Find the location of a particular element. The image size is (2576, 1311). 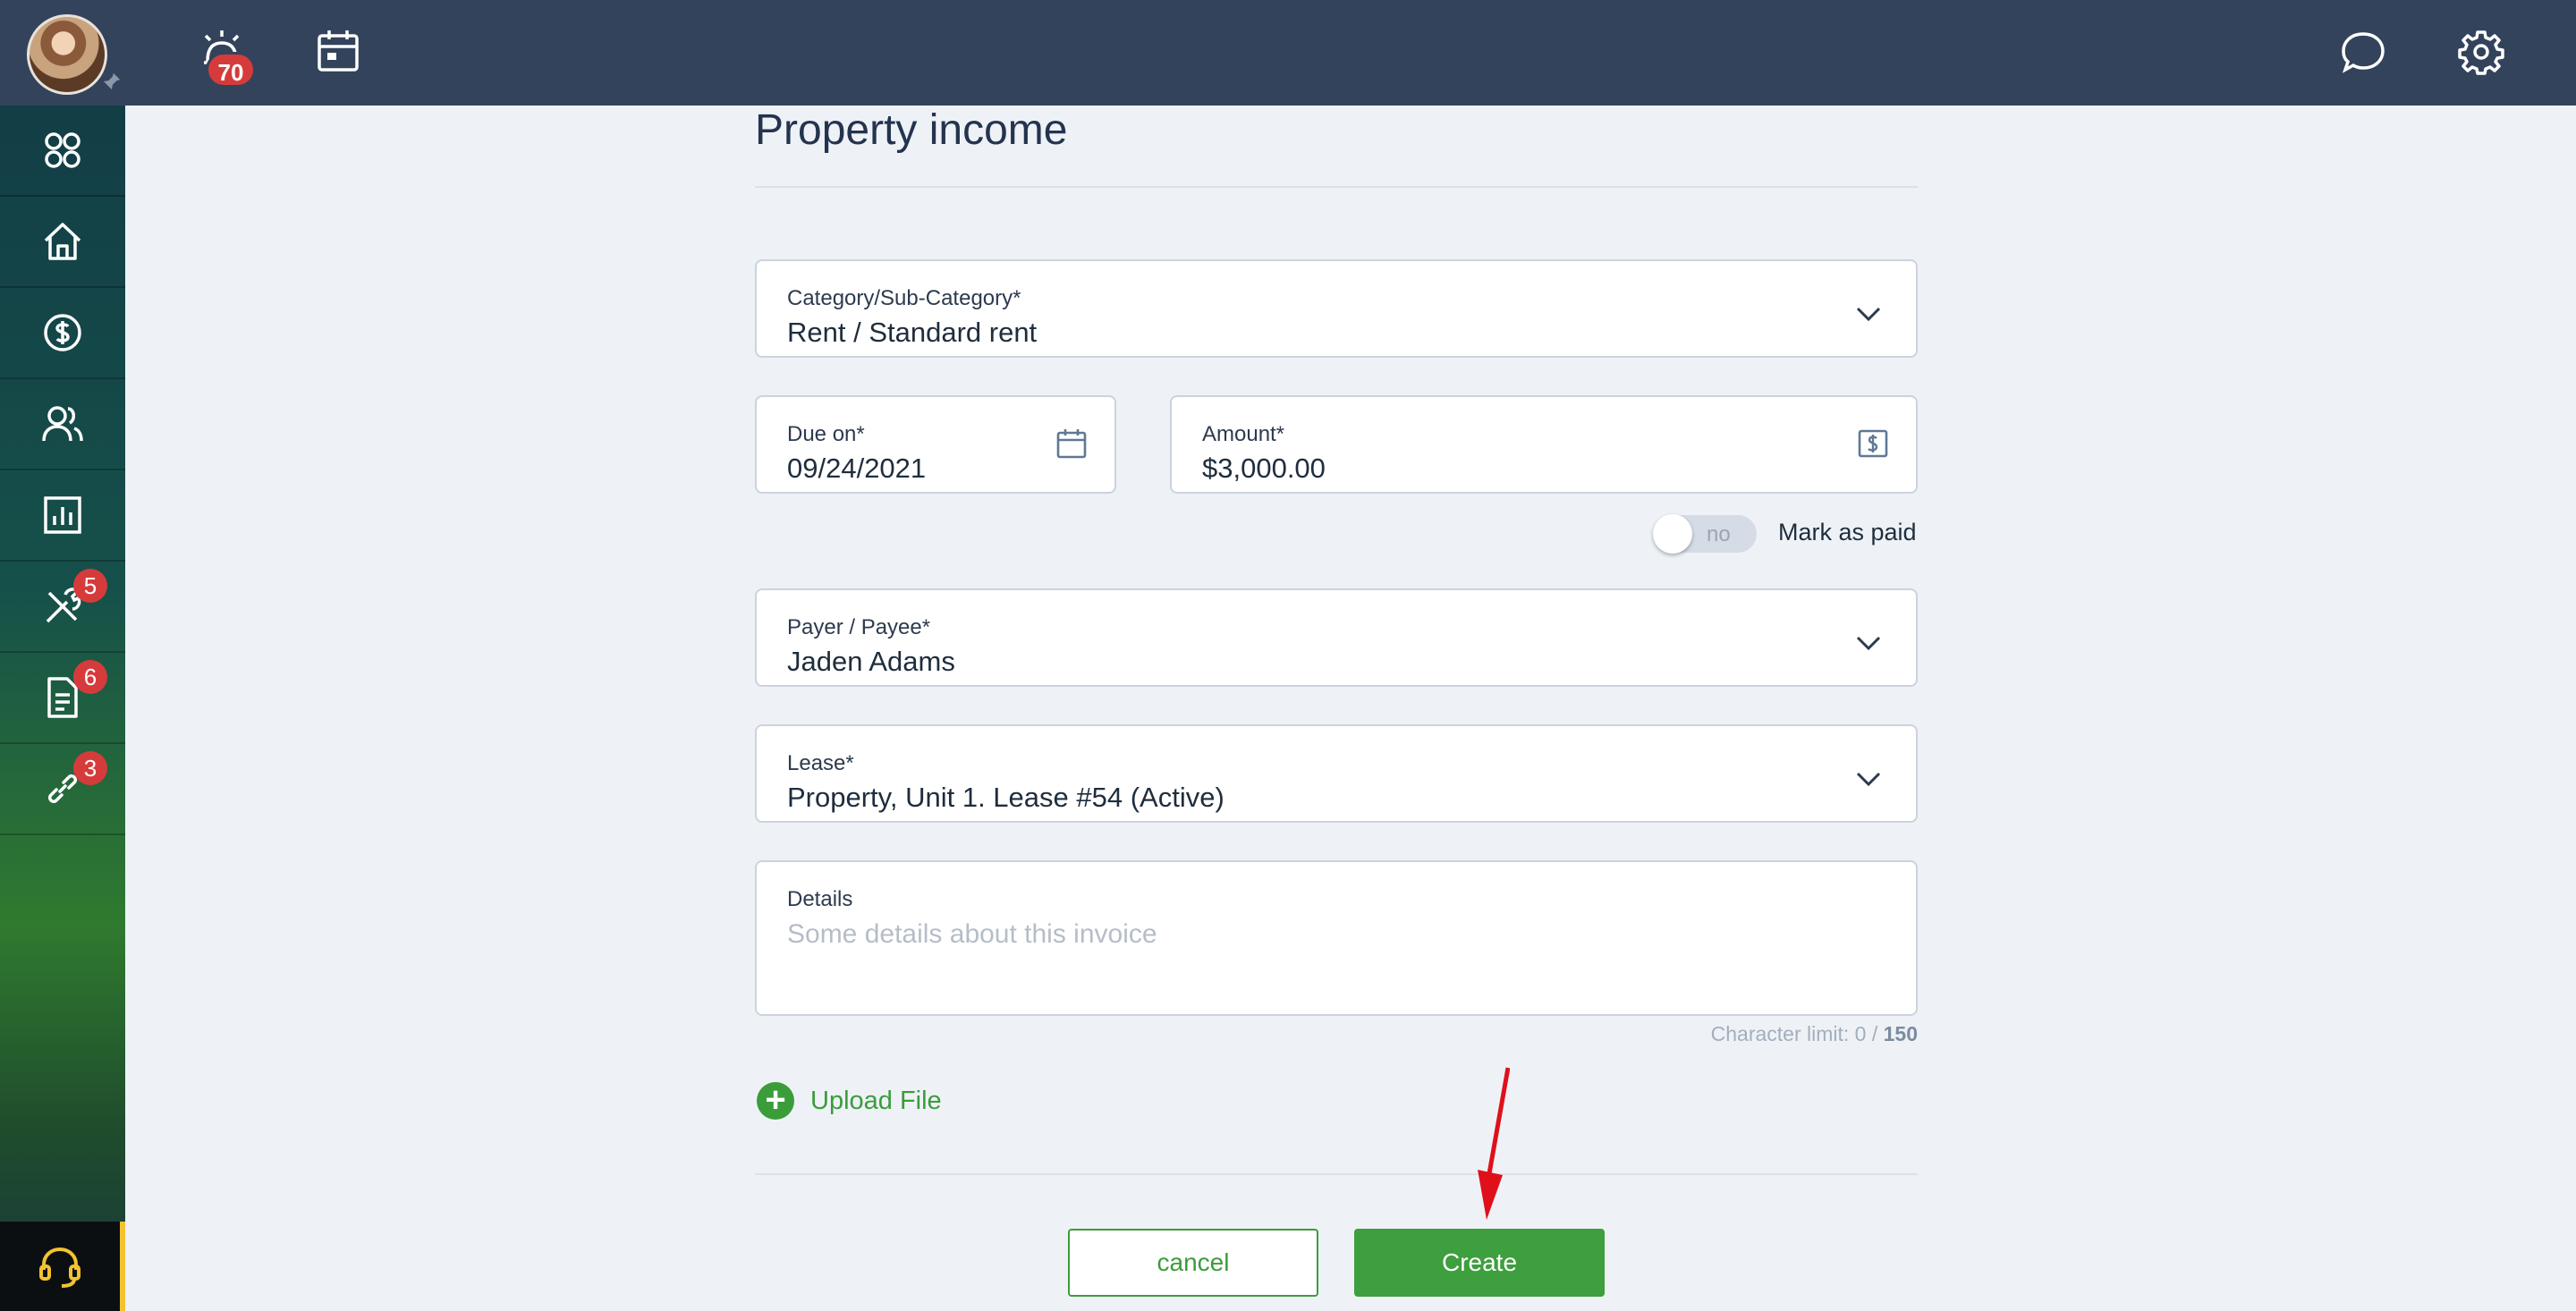

sidebar-item-reports is located at coordinates (62, 516).